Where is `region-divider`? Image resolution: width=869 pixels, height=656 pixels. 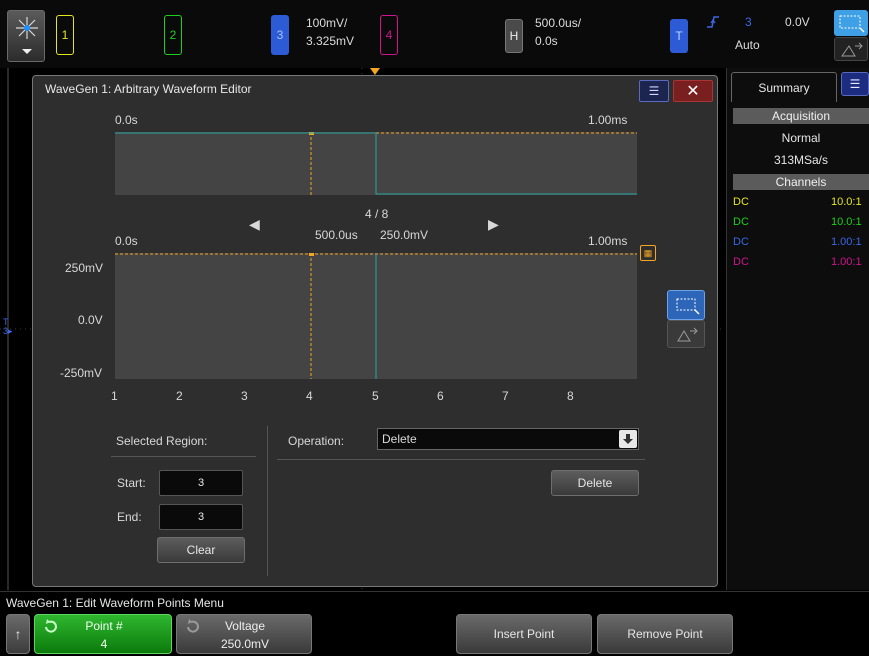 region-divider is located at coordinates (183, 456).